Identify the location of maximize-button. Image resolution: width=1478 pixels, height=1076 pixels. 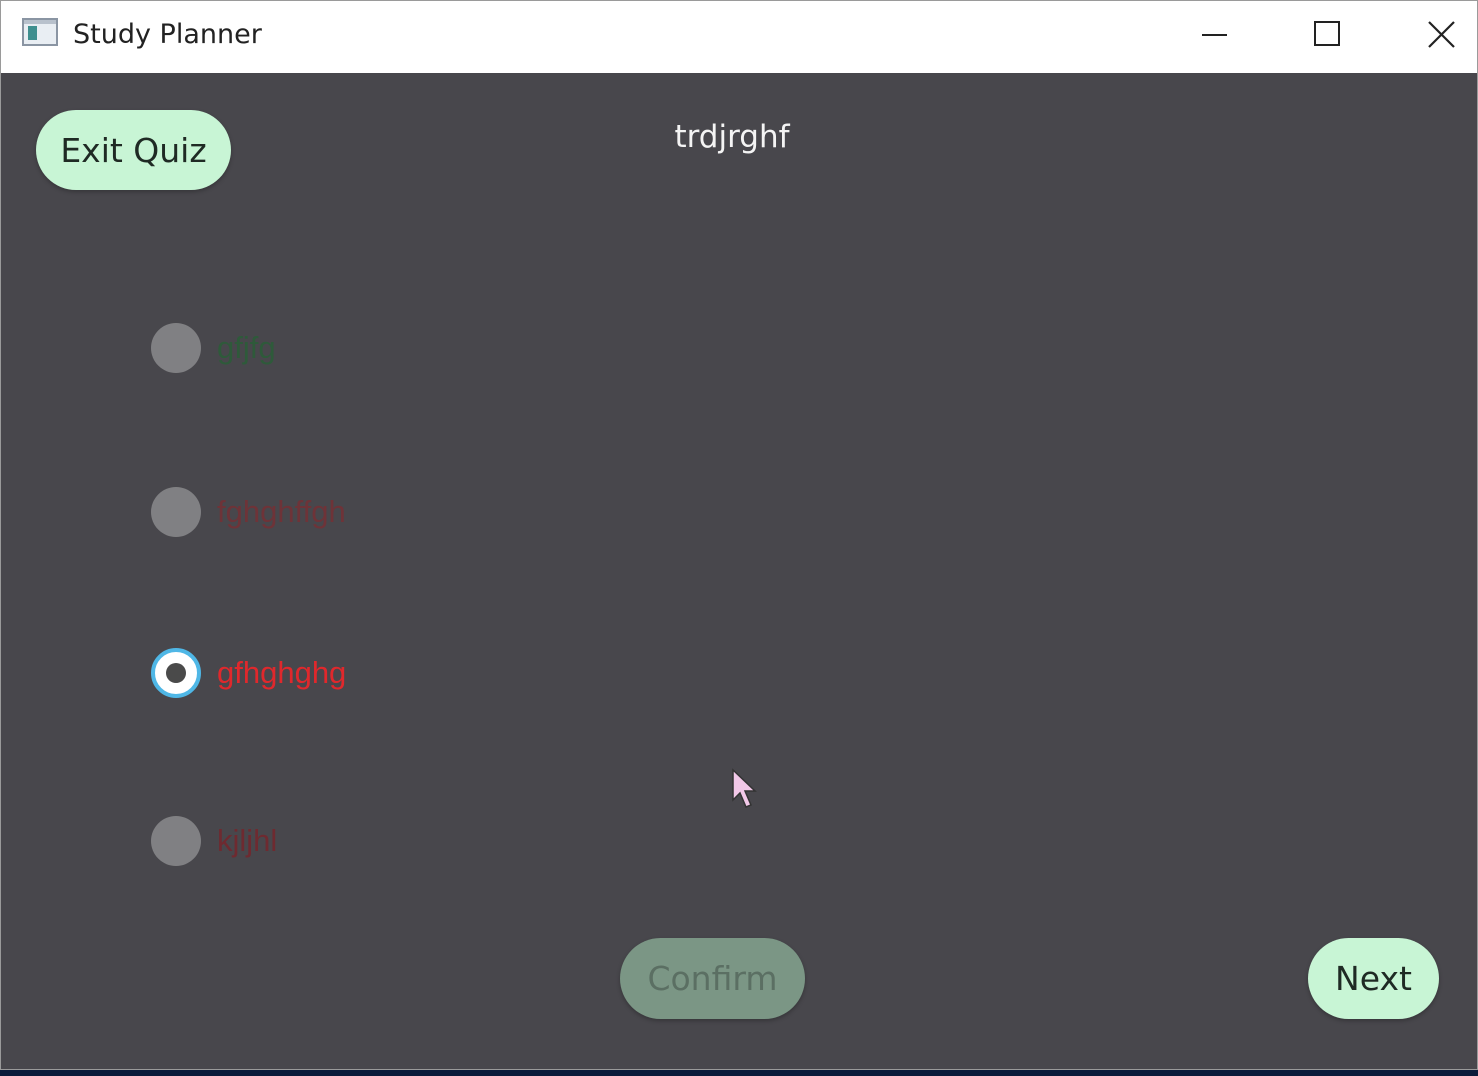
(1327, 34).